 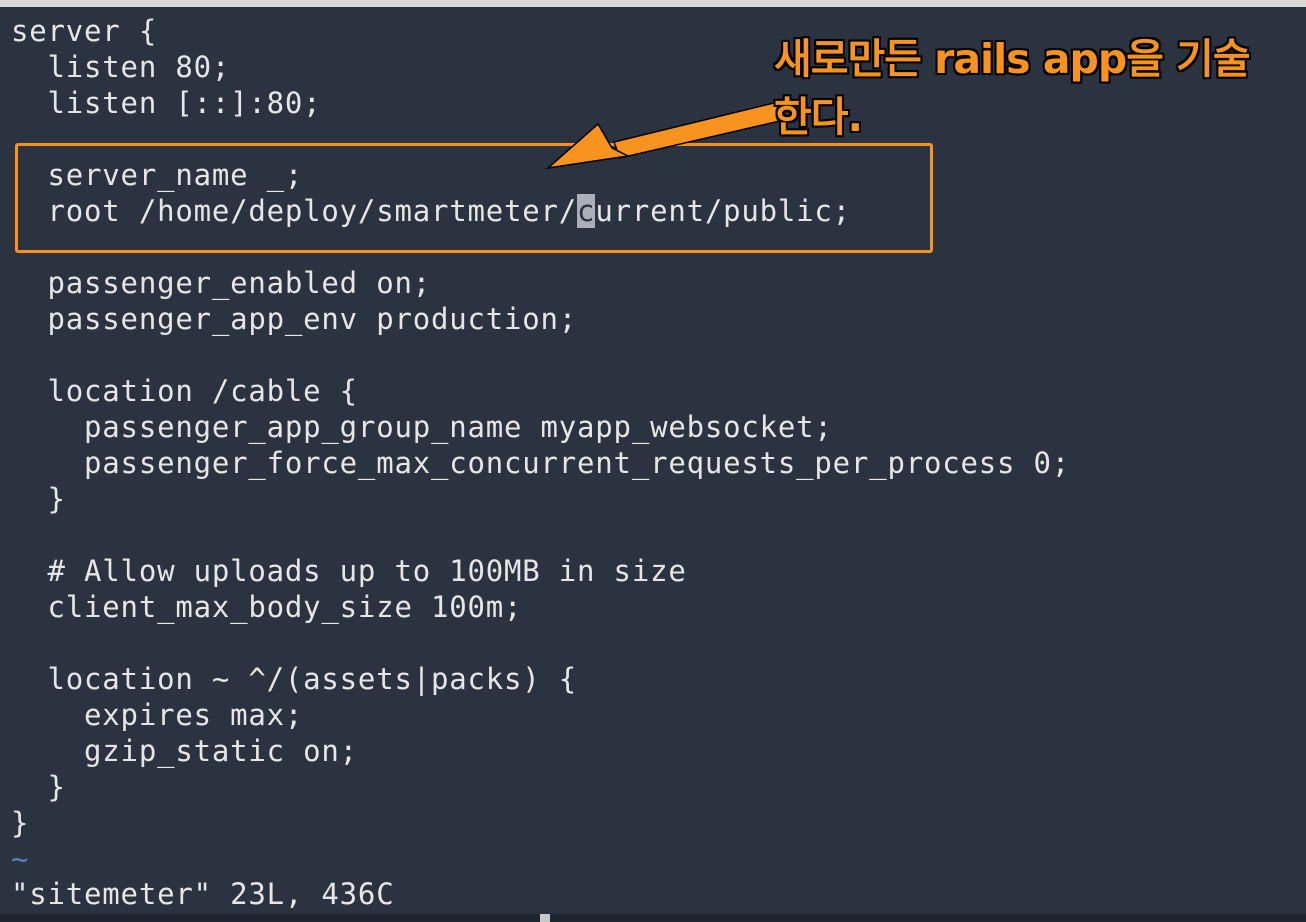 What do you see at coordinates (1034, 88) in the screenshot?
I see `annotation-callout: 새로만든 rails app을 기술 한다.` at bounding box center [1034, 88].